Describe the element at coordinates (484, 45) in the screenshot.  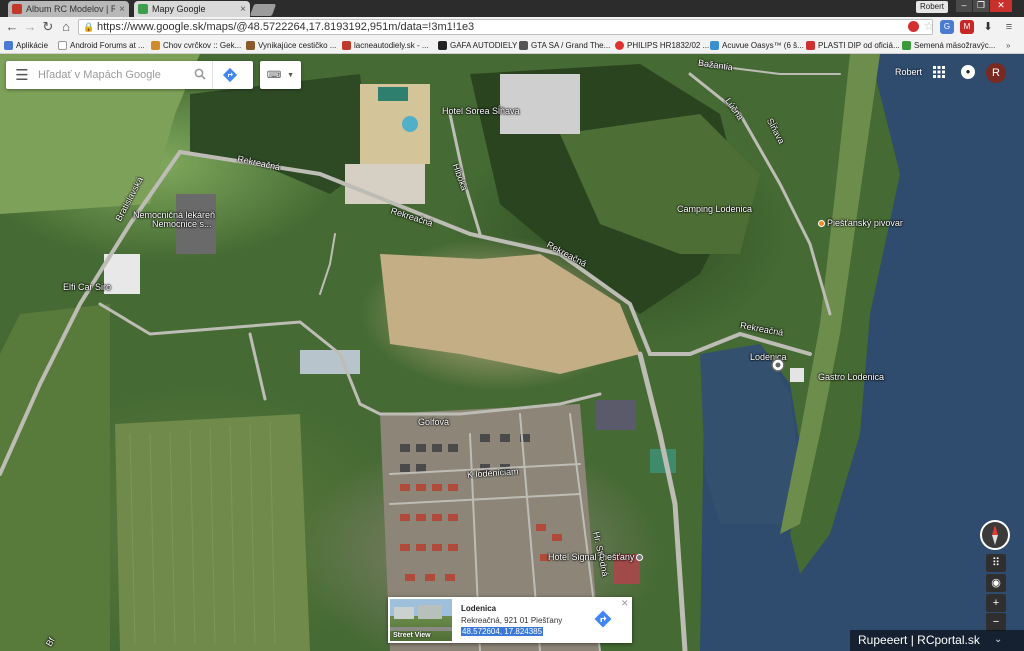
I see `bookmark-label: GAFA AUTODIELY` at that location.